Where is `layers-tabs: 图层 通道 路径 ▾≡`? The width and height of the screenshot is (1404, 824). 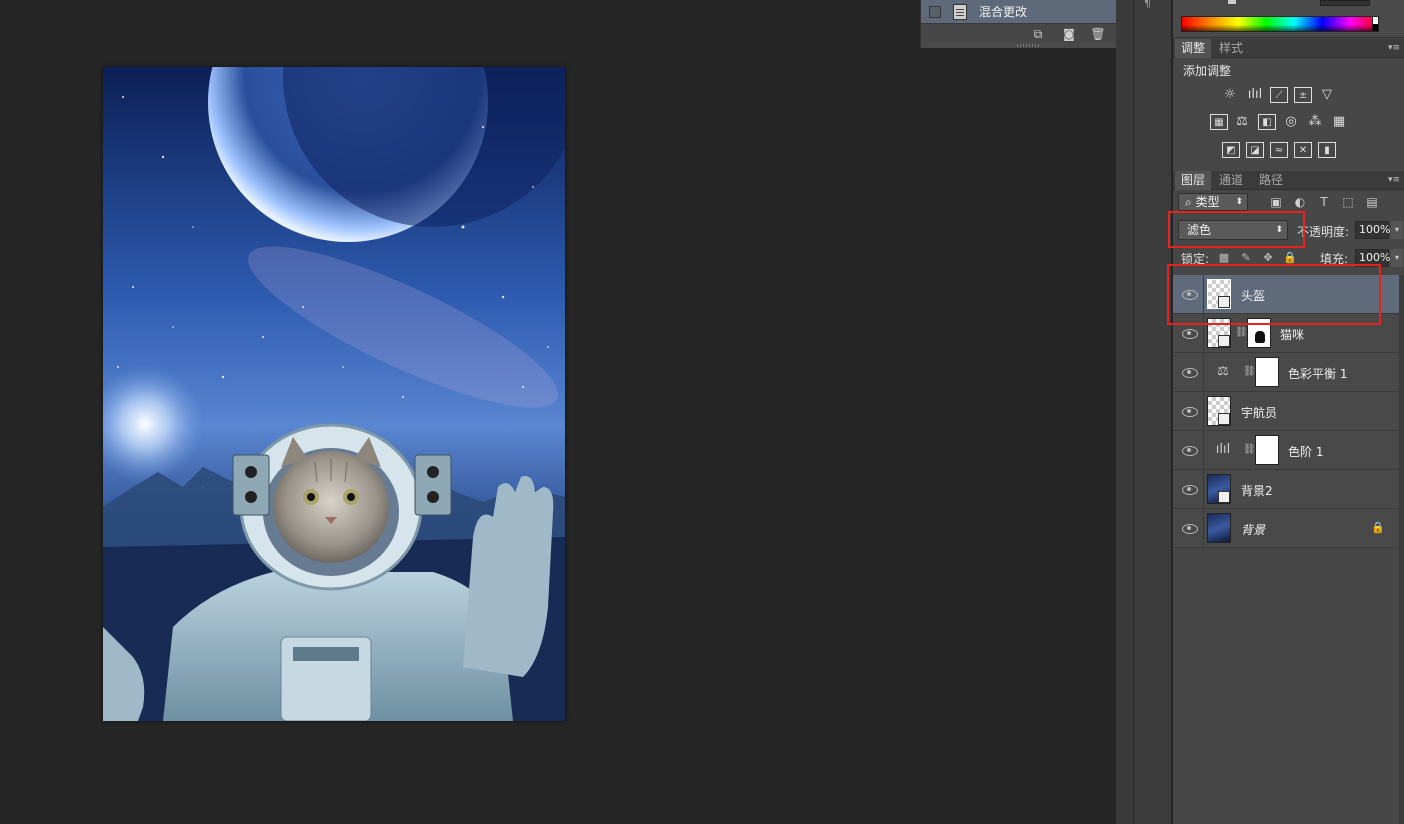 layers-tabs: 图层 通道 路径 ▾≡ is located at coordinates (1288, 180).